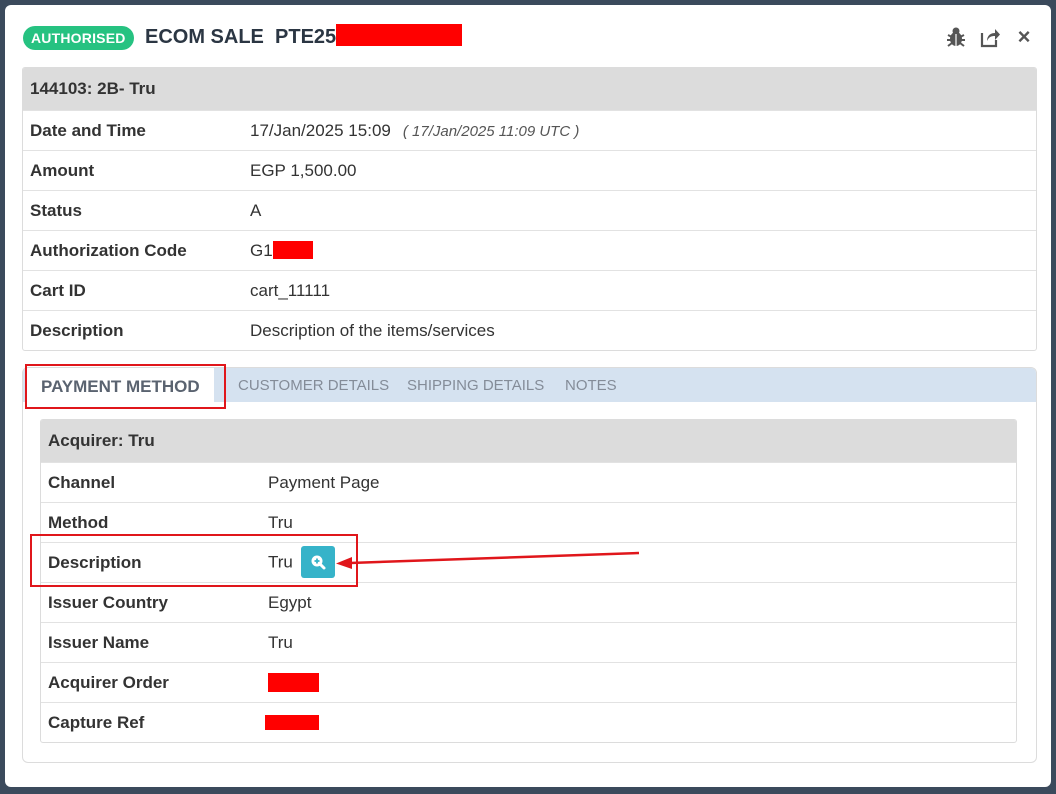 Image resolution: width=1056 pixels, height=794 pixels. I want to click on summary-heading: 144103: 2B- Tru, so click(529, 89).